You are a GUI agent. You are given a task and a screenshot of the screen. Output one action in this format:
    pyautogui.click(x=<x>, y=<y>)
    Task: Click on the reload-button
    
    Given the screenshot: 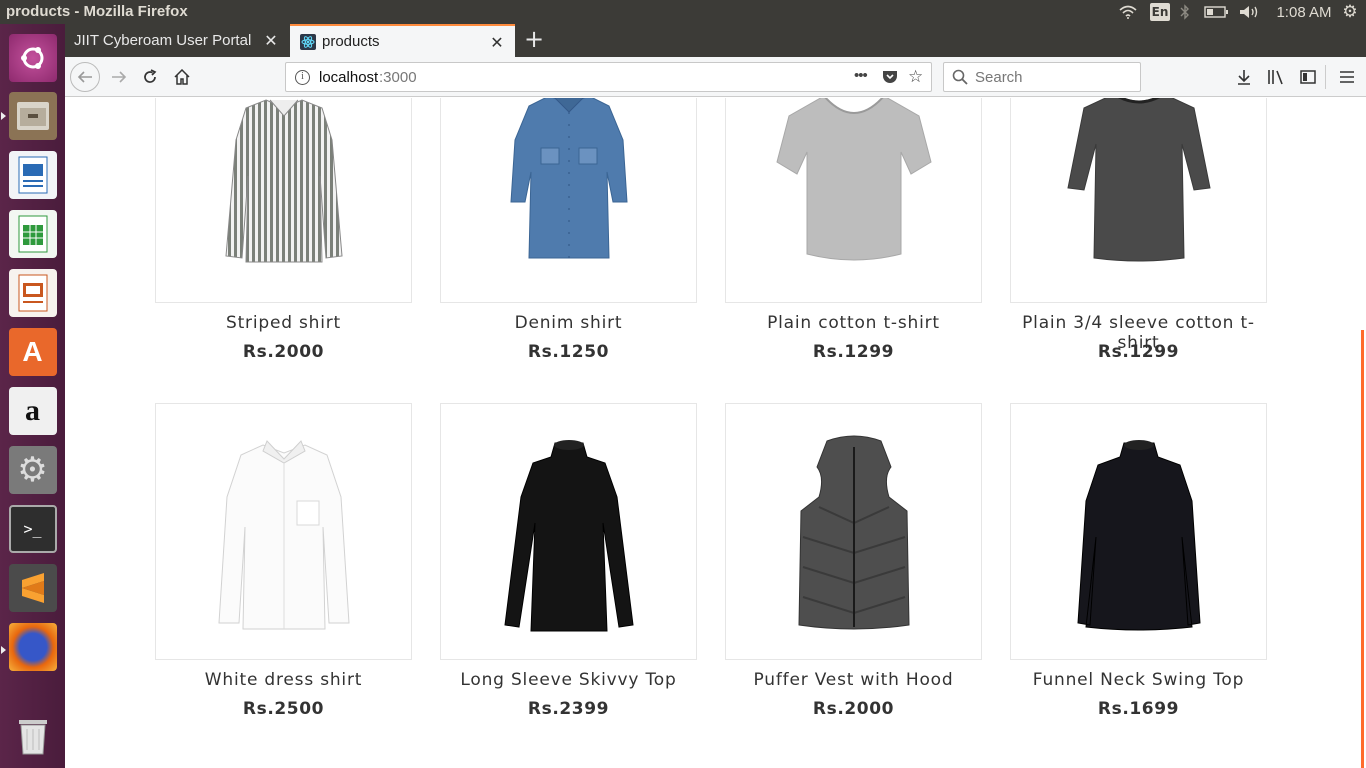 What is the action you would take?
    pyautogui.click(x=150, y=77)
    